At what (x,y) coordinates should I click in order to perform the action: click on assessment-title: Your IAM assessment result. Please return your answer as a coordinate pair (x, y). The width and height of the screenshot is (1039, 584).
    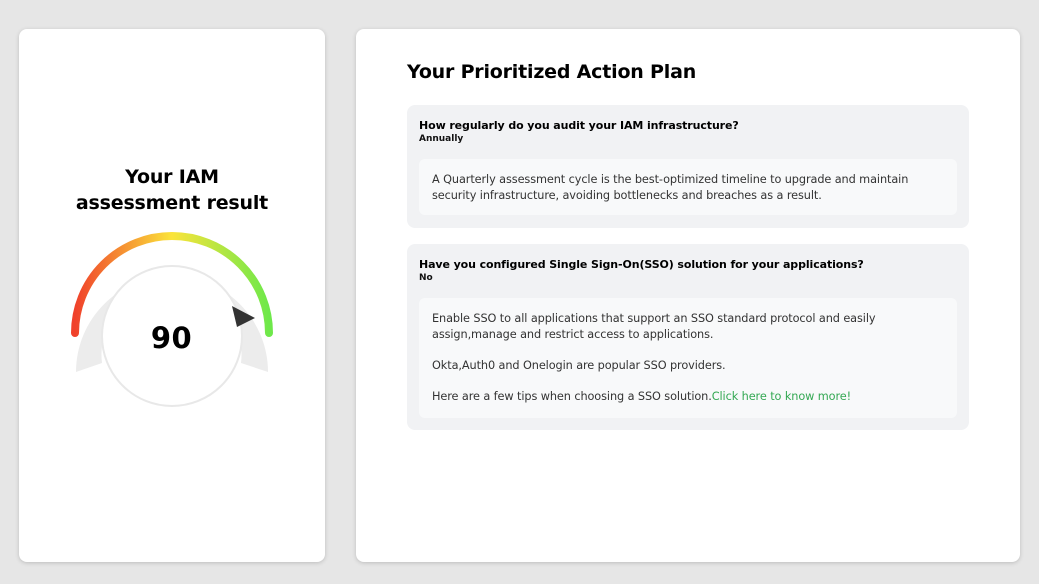
    Looking at the image, I should click on (172, 190).